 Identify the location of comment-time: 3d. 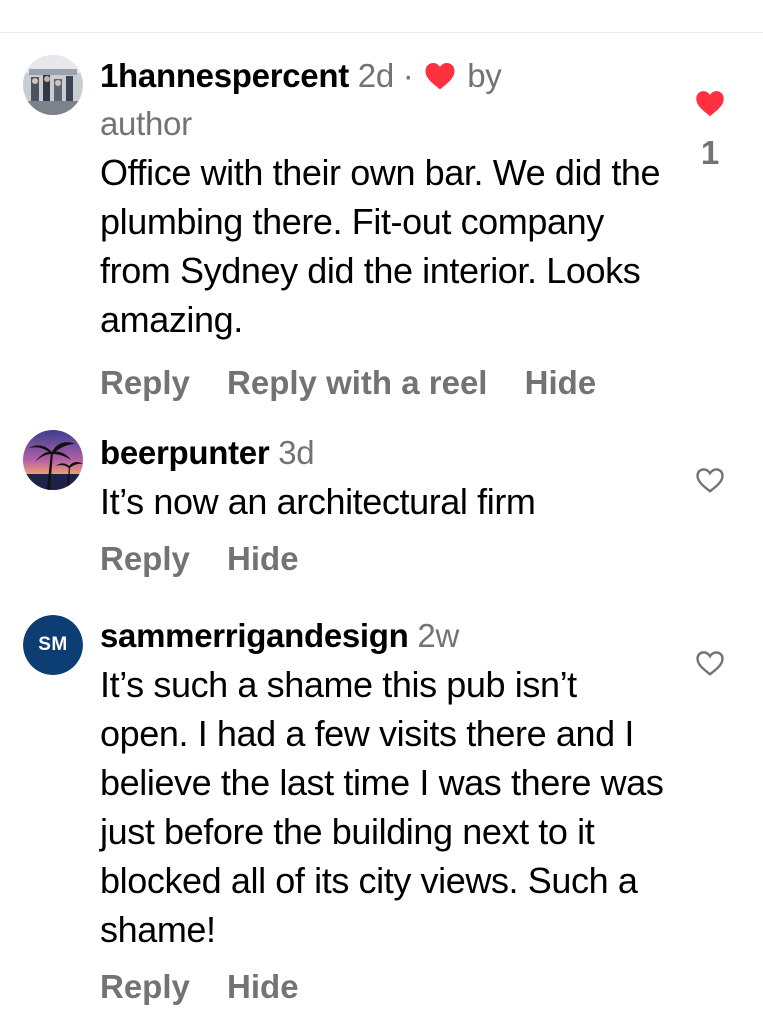
(296, 452).